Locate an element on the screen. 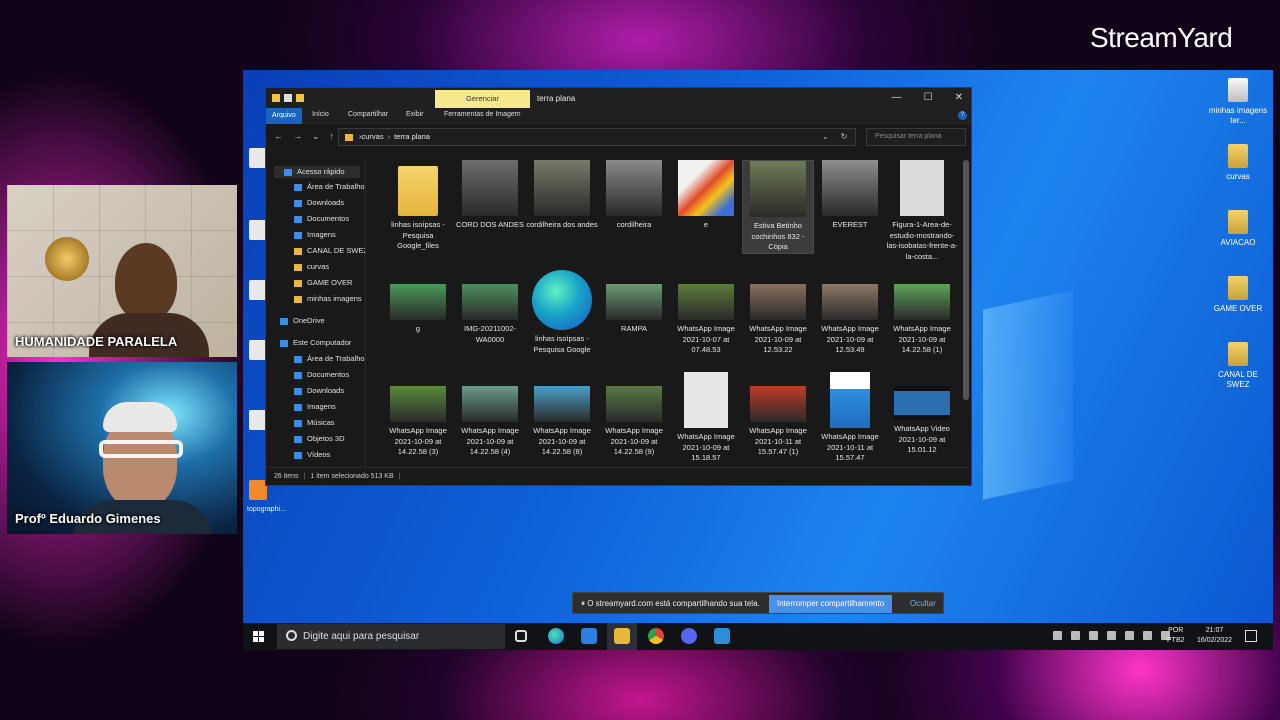 Image resolution: width=1280 pixels, height=720 pixels. start-button is located at coordinates (258, 636).